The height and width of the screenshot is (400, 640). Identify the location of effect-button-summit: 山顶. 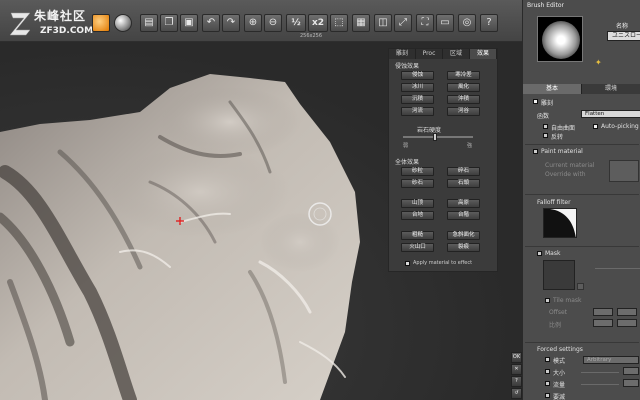
(417, 203).